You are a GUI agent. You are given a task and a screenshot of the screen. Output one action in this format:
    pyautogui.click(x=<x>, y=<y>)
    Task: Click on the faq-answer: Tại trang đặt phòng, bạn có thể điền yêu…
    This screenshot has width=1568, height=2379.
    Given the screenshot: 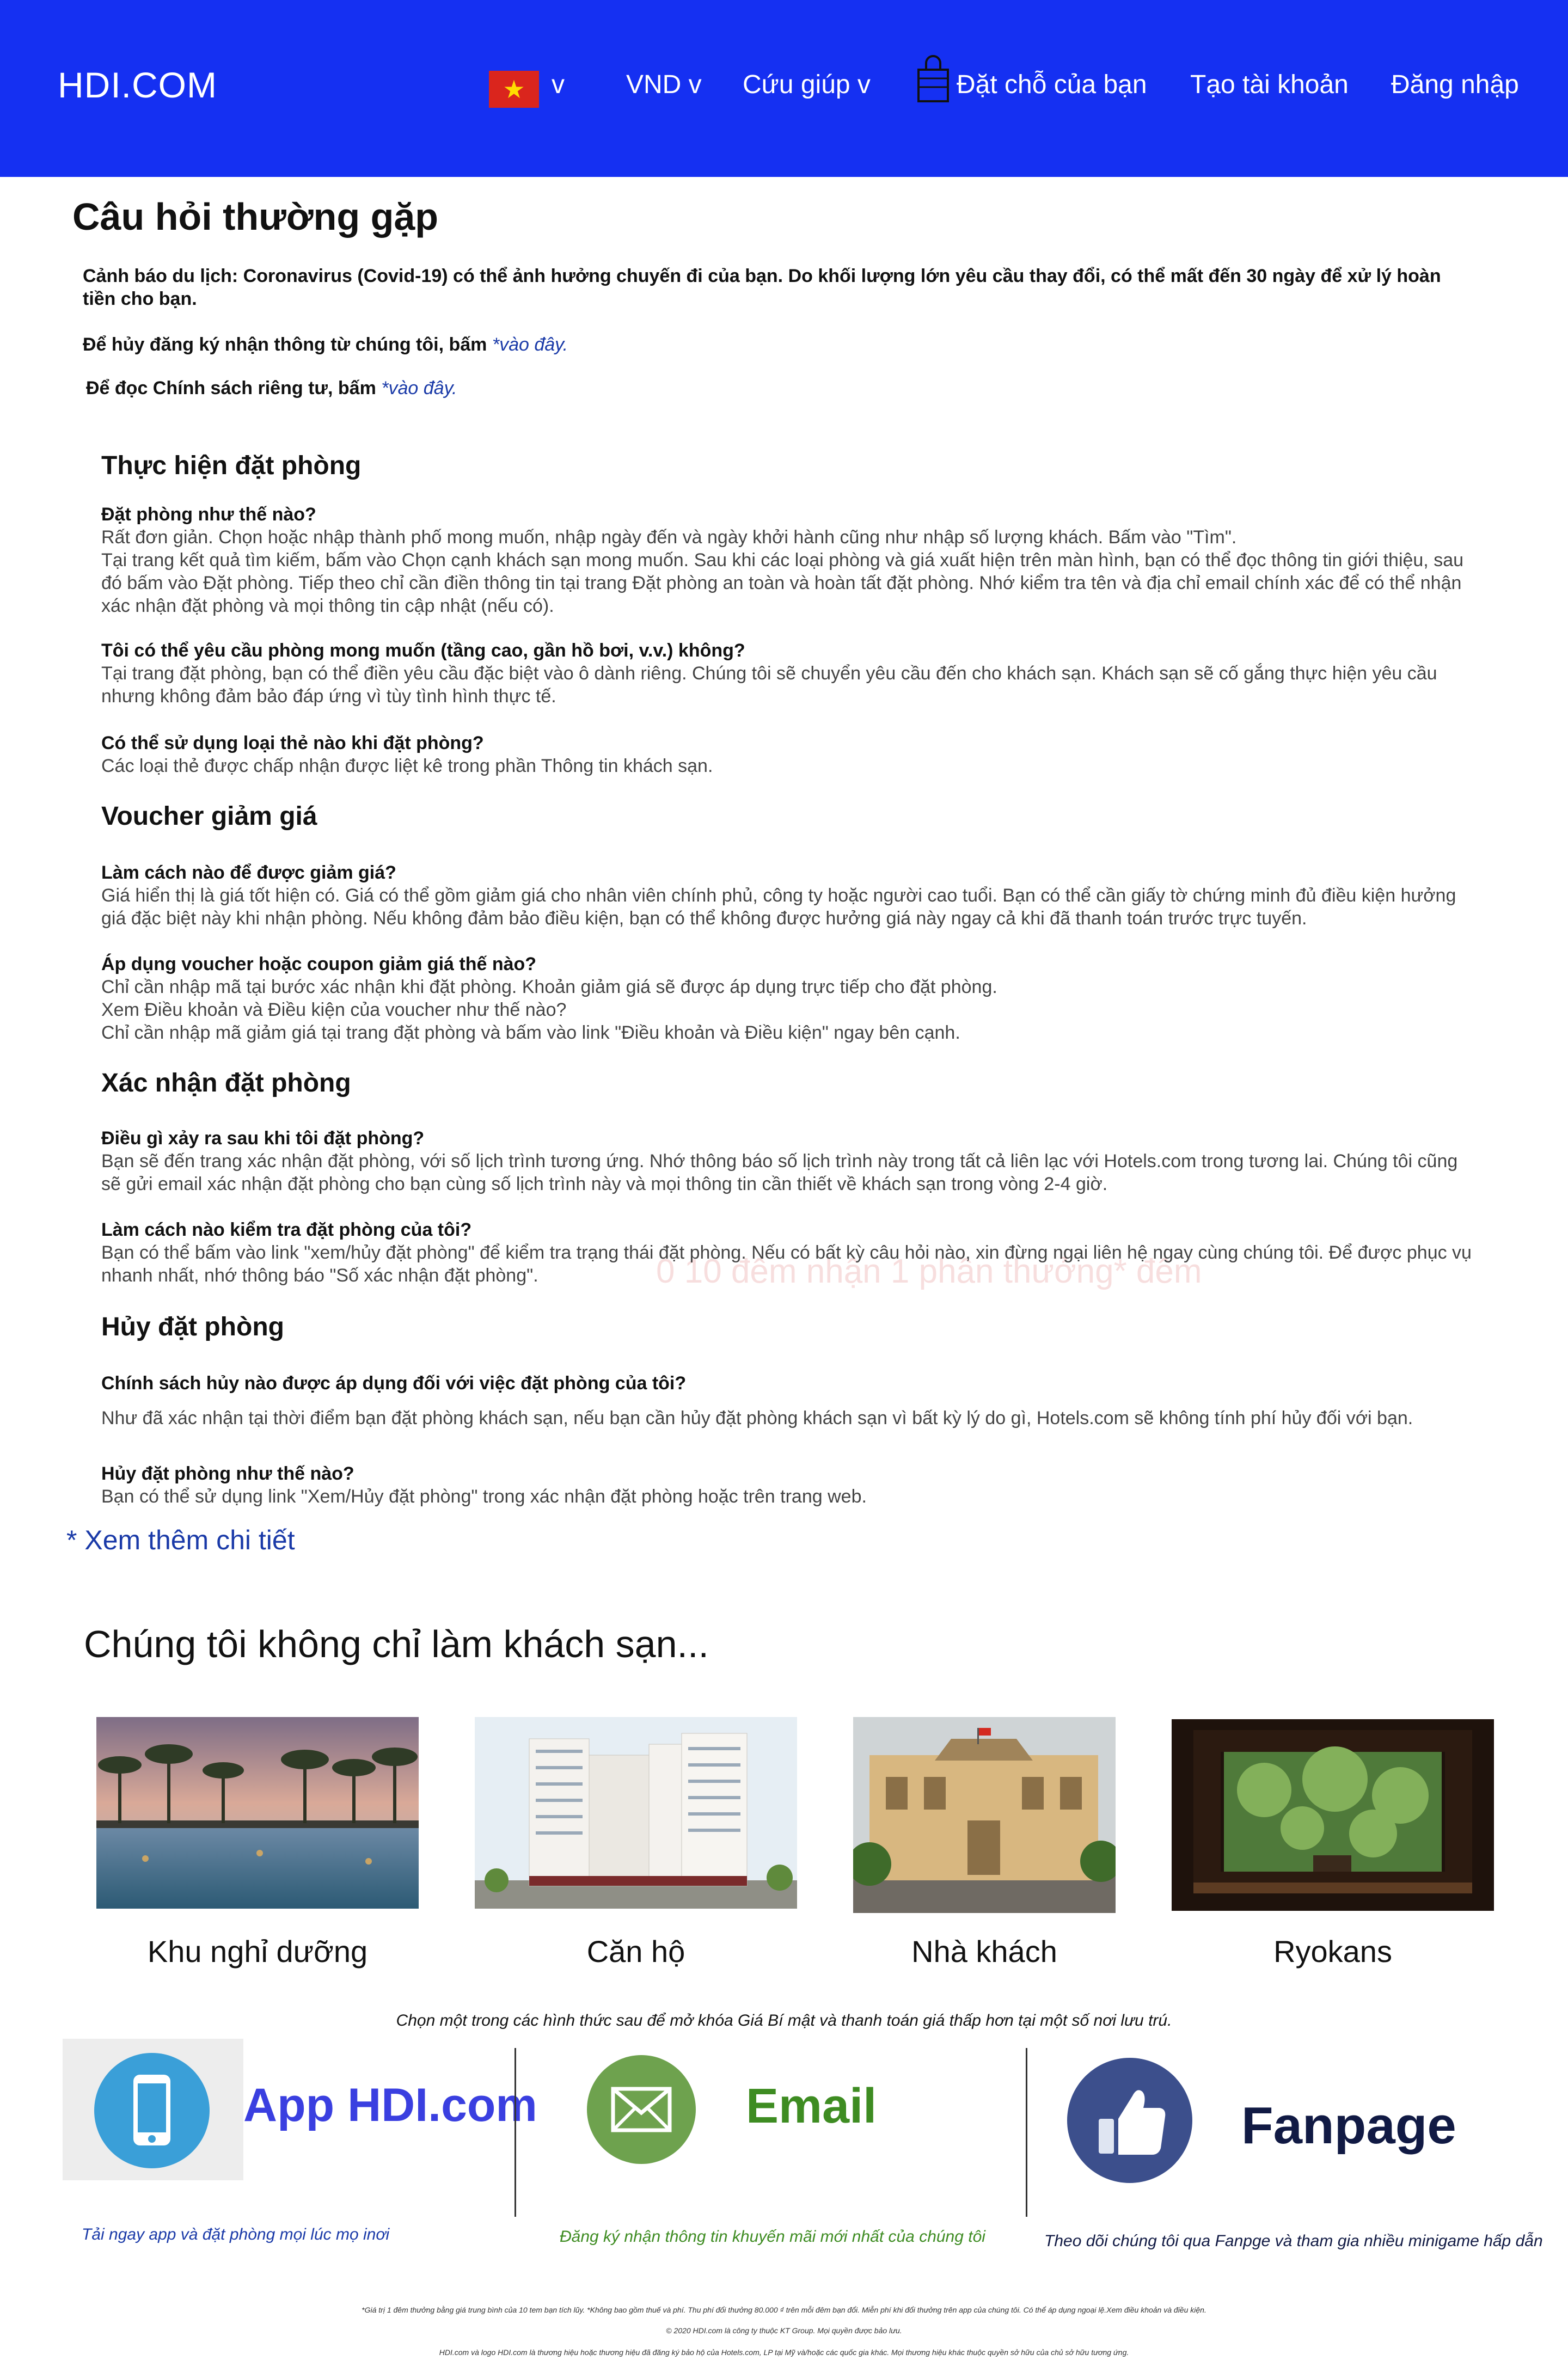 What is the action you would take?
    pyautogui.click(x=769, y=685)
    